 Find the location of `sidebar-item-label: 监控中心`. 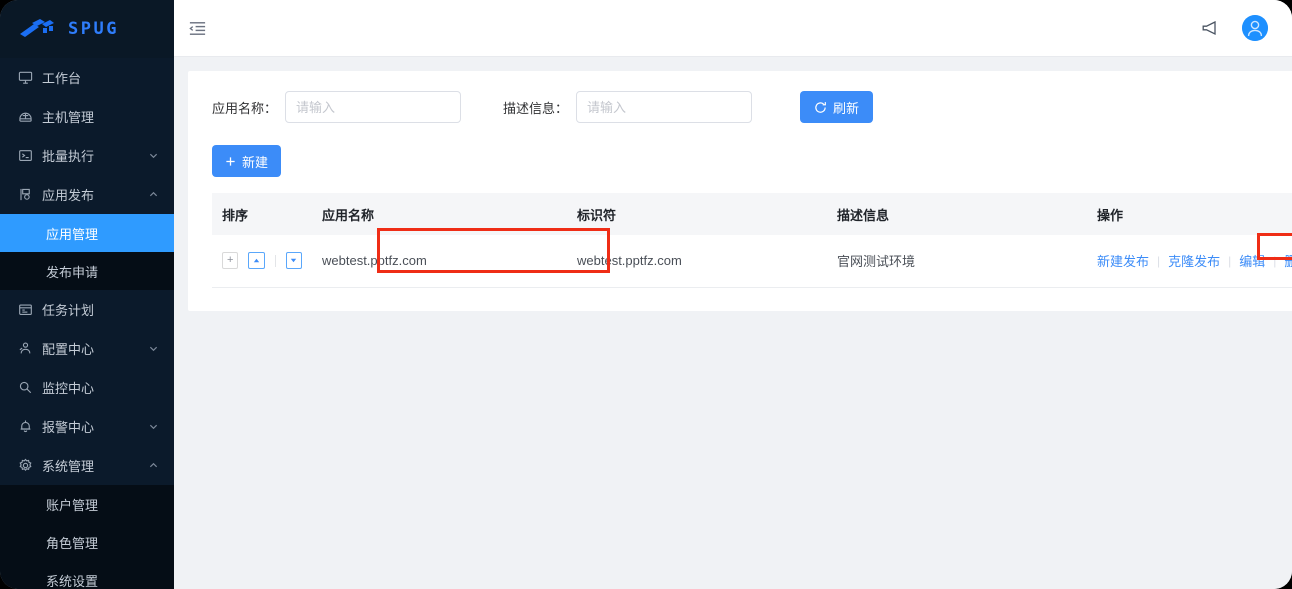

sidebar-item-label: 监控中心 is located at coordinates (68, 388).